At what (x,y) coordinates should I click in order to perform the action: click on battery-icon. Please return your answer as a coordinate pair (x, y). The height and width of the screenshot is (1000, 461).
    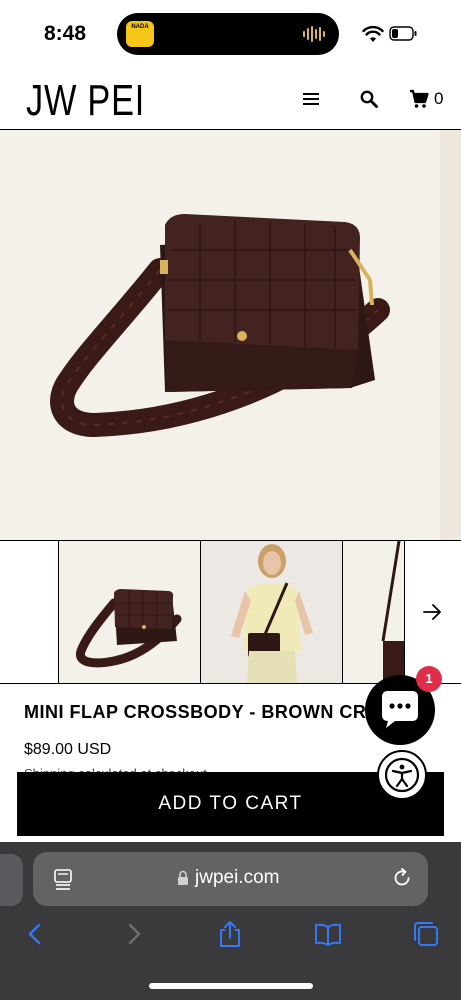
    Looking at the image, I should click on (403, 33).